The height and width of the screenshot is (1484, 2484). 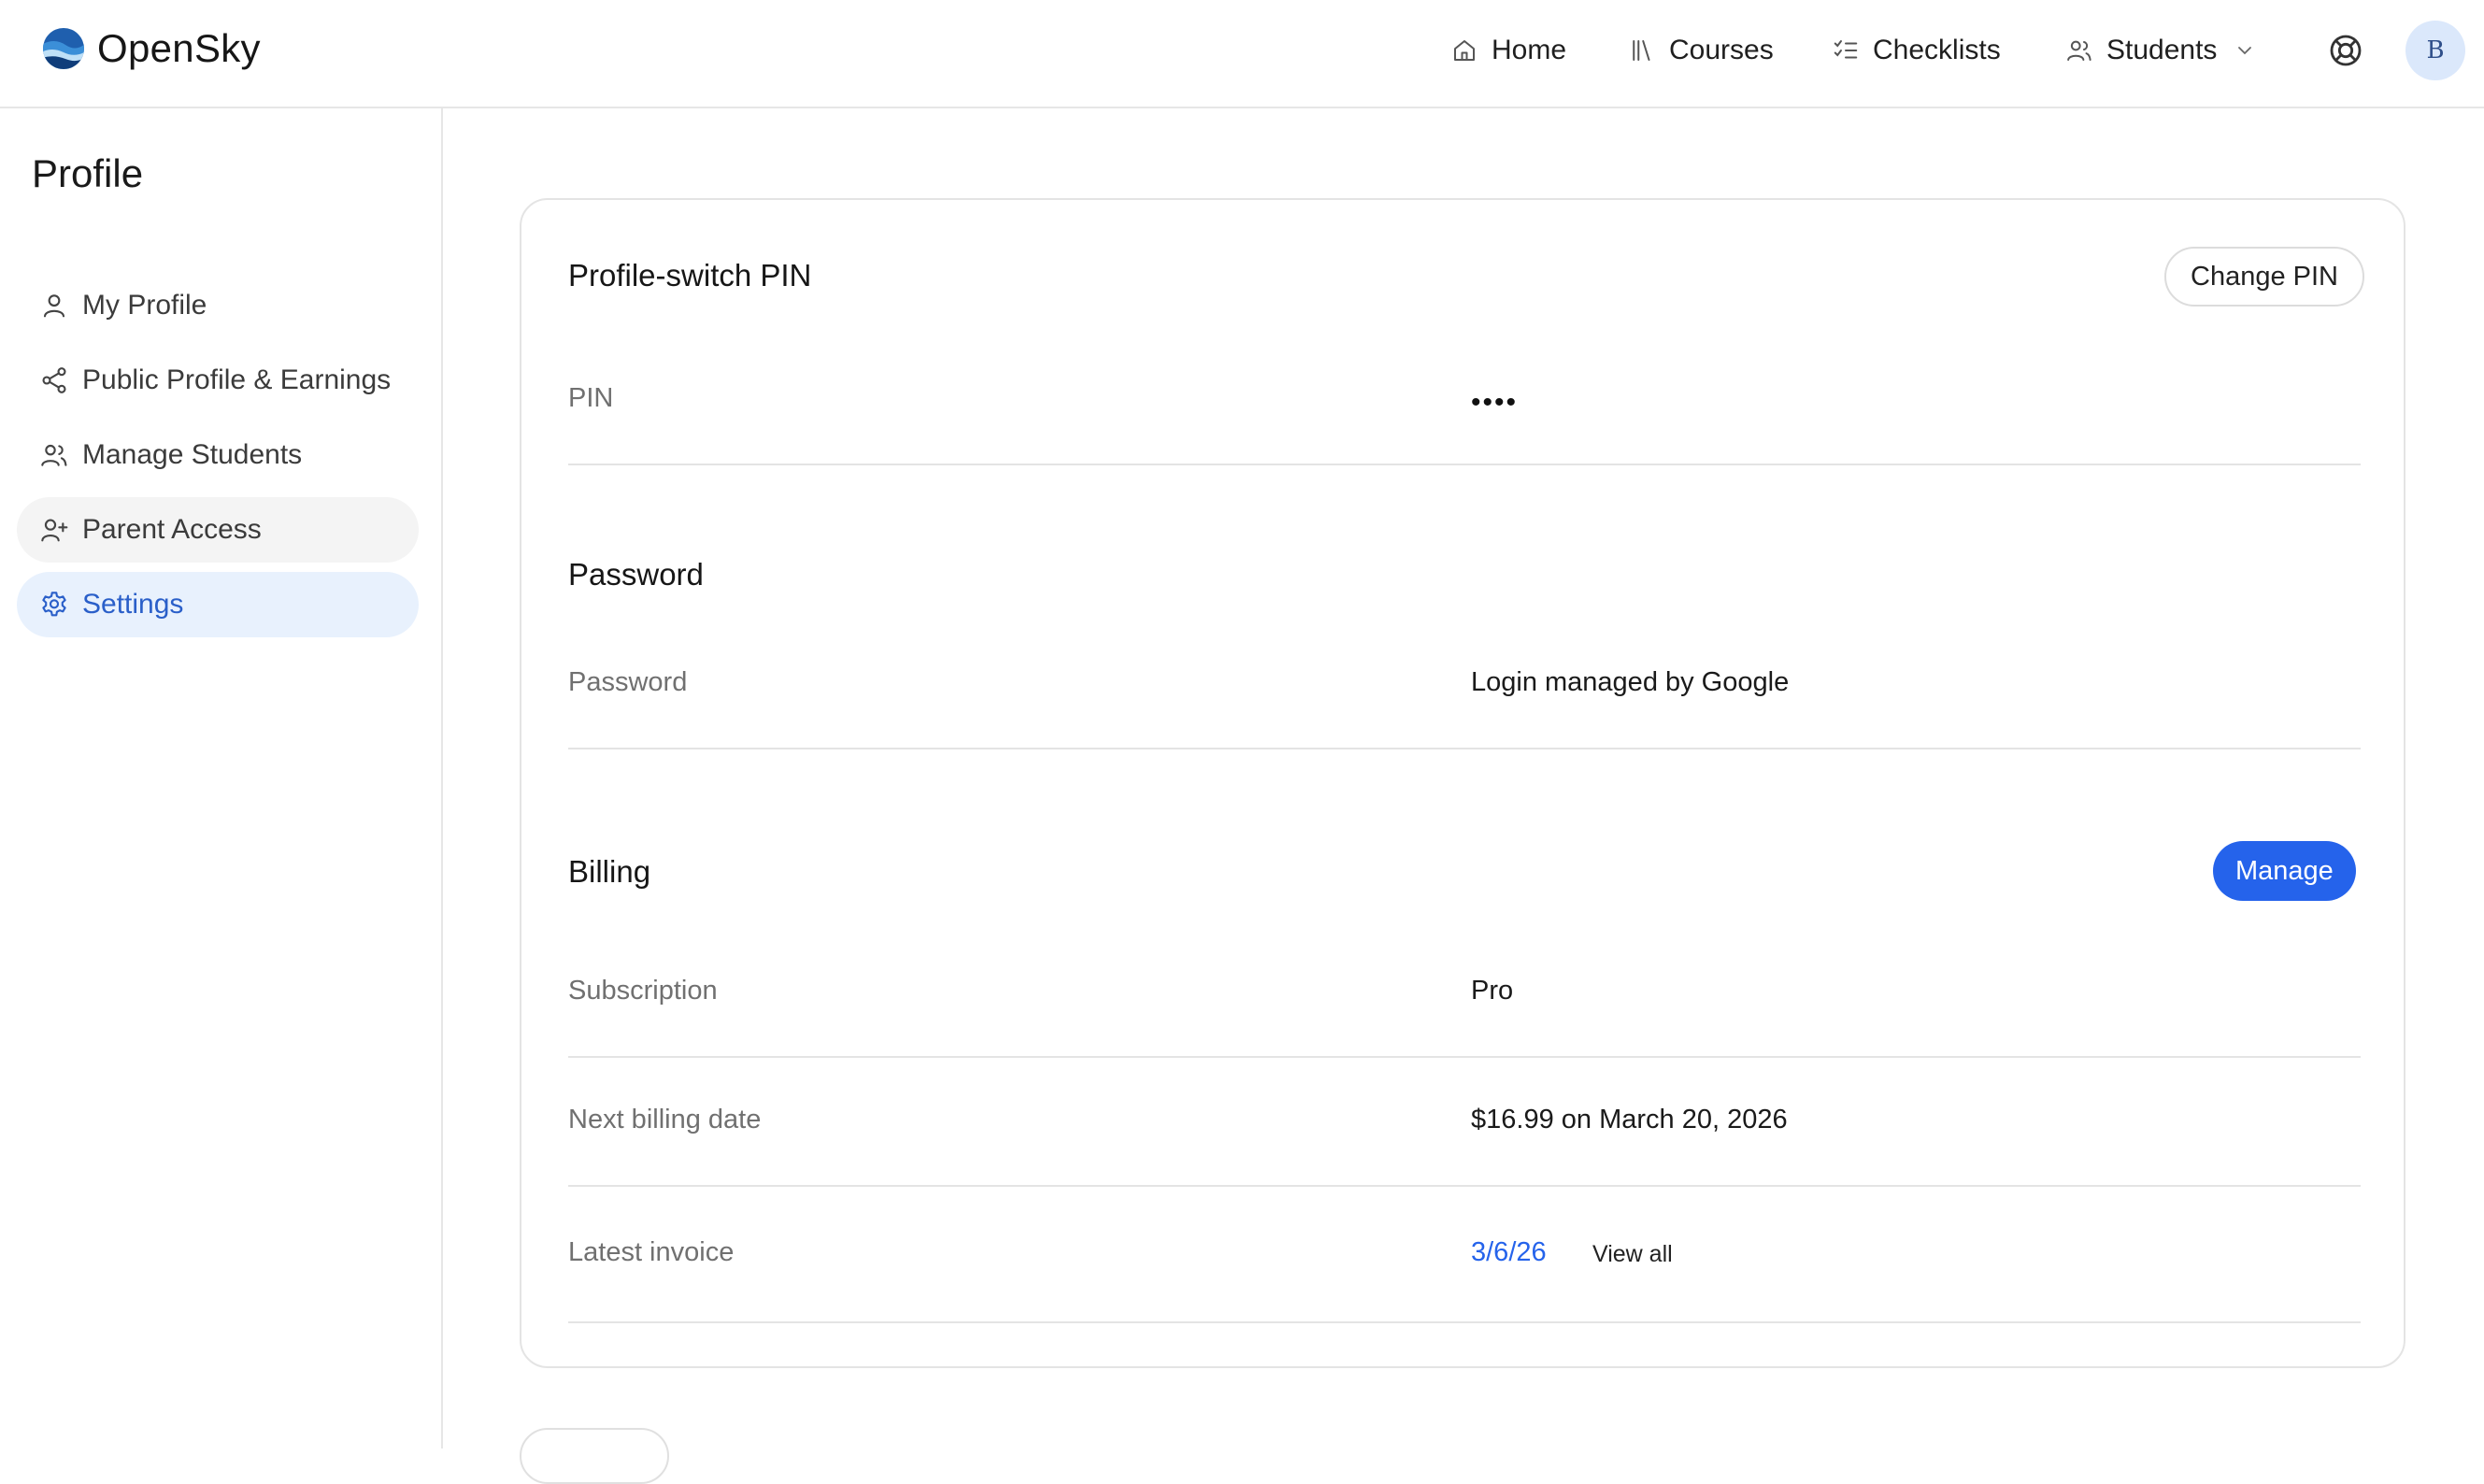 I want to click on next-billing-value: $16.99 on March 20, 2026, so click(x=1629, y=1119).